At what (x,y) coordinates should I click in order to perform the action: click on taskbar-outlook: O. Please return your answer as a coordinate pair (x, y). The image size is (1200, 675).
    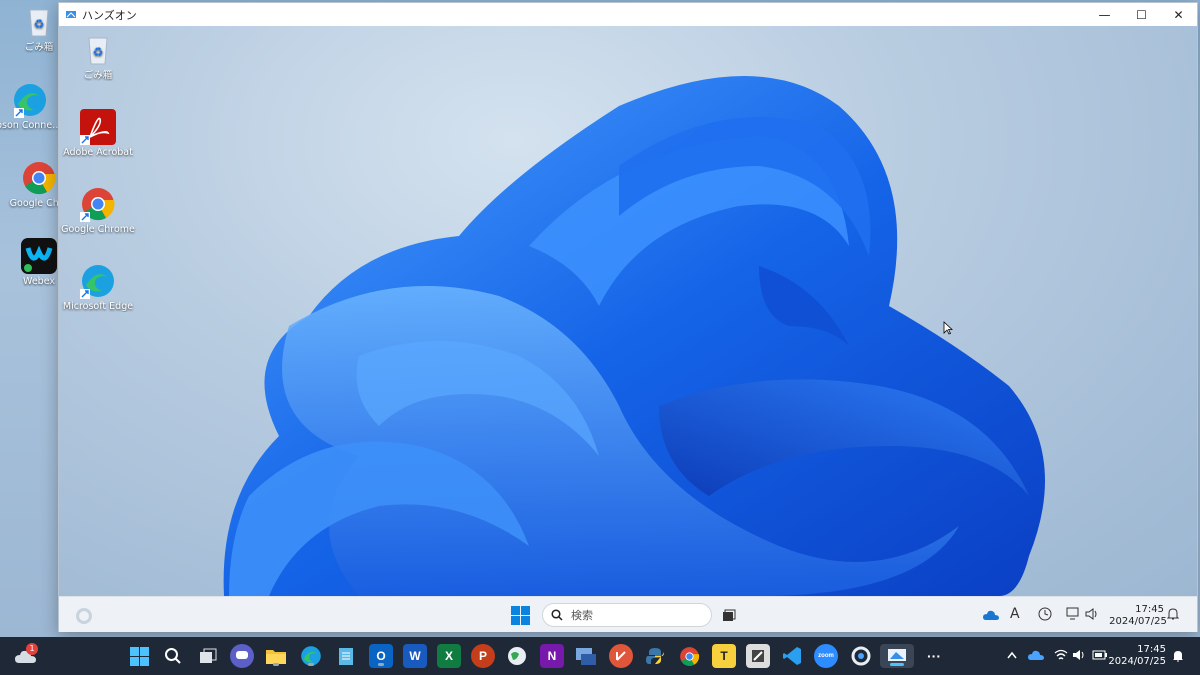
    Looking at the image, I should click on (381, 656).